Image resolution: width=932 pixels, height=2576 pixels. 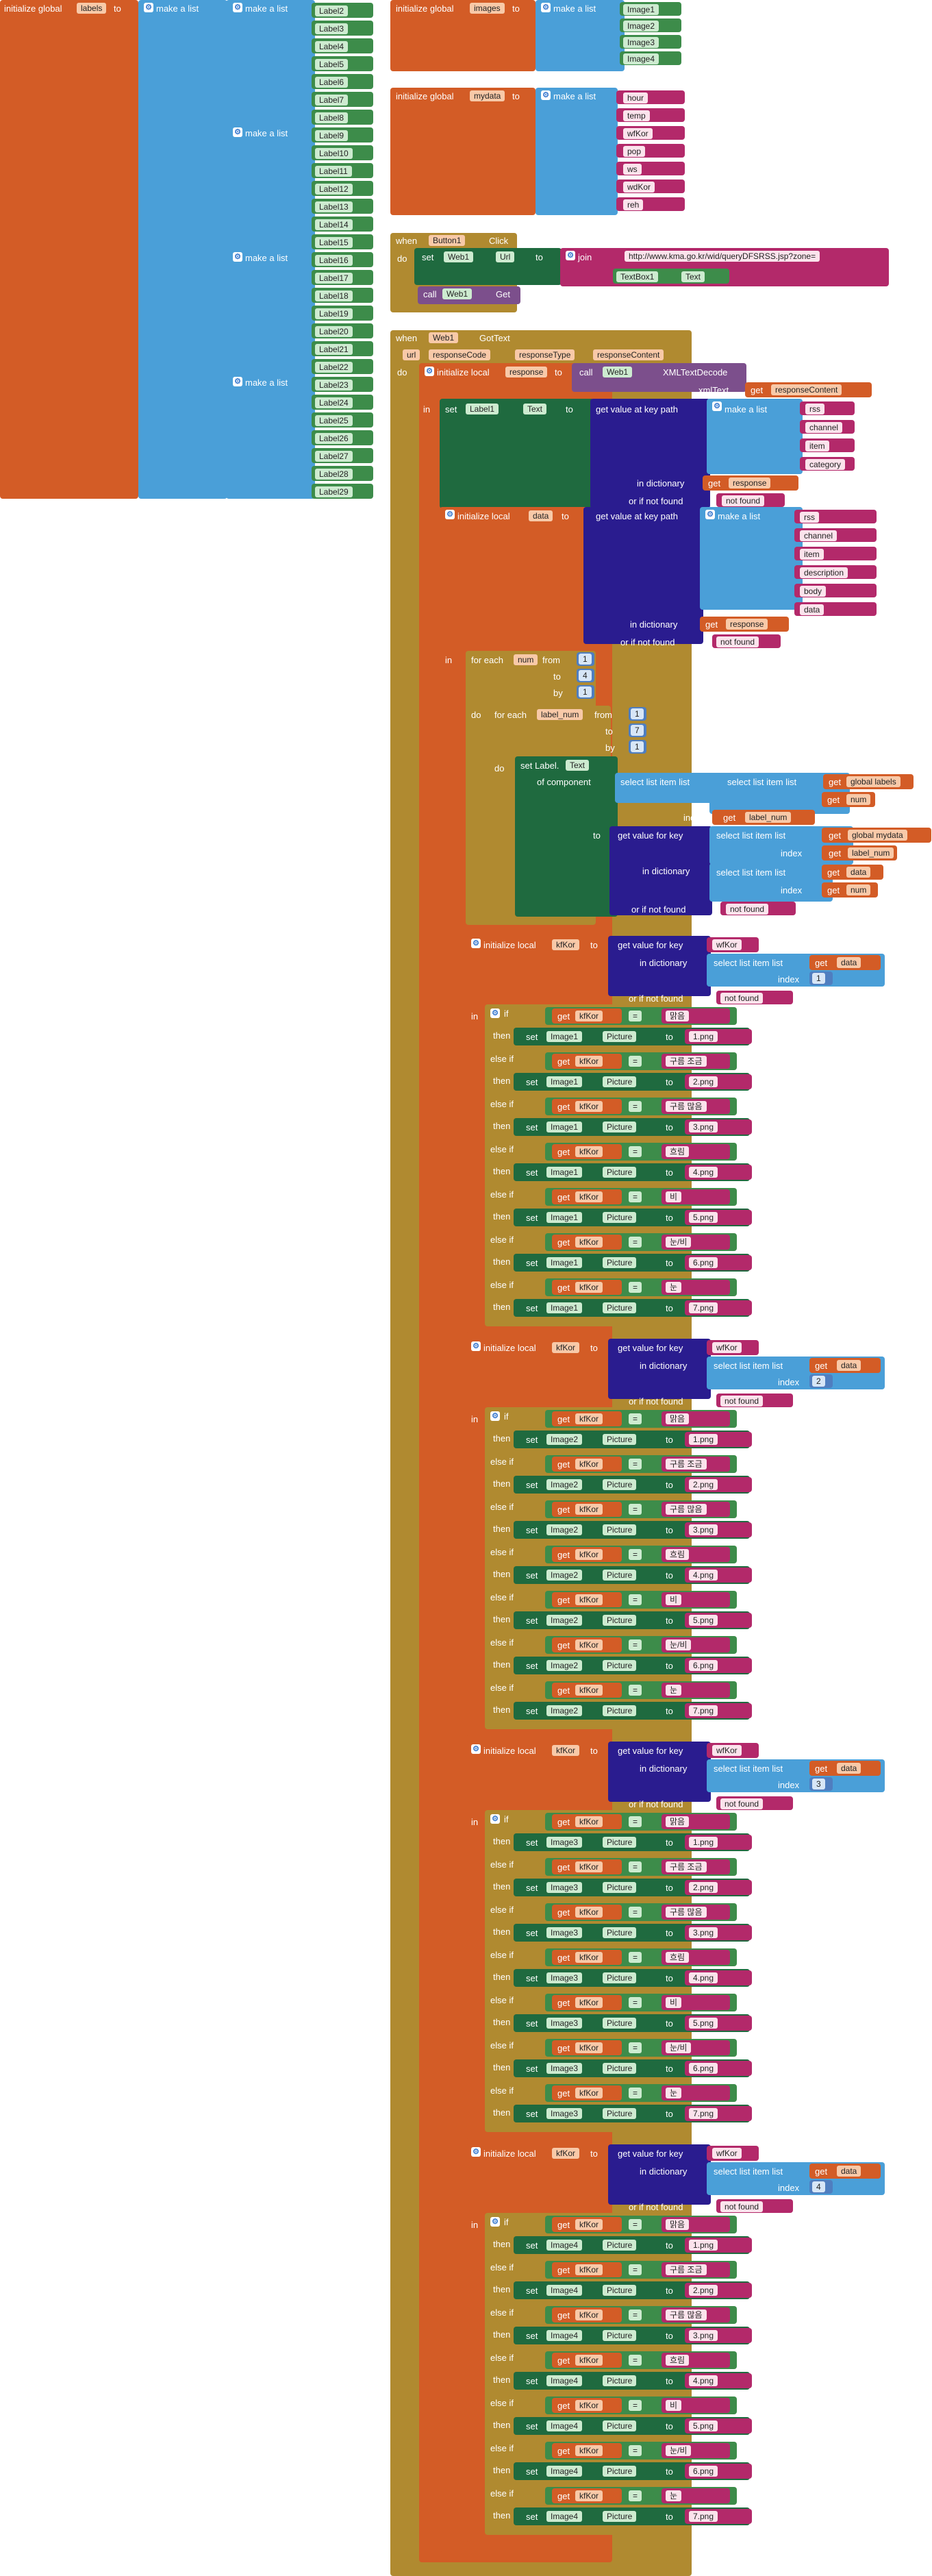 What do you see at coordinates (334, 242) in the screenshot?
I see `label-component: Label15` at bounding box center [334, 242].